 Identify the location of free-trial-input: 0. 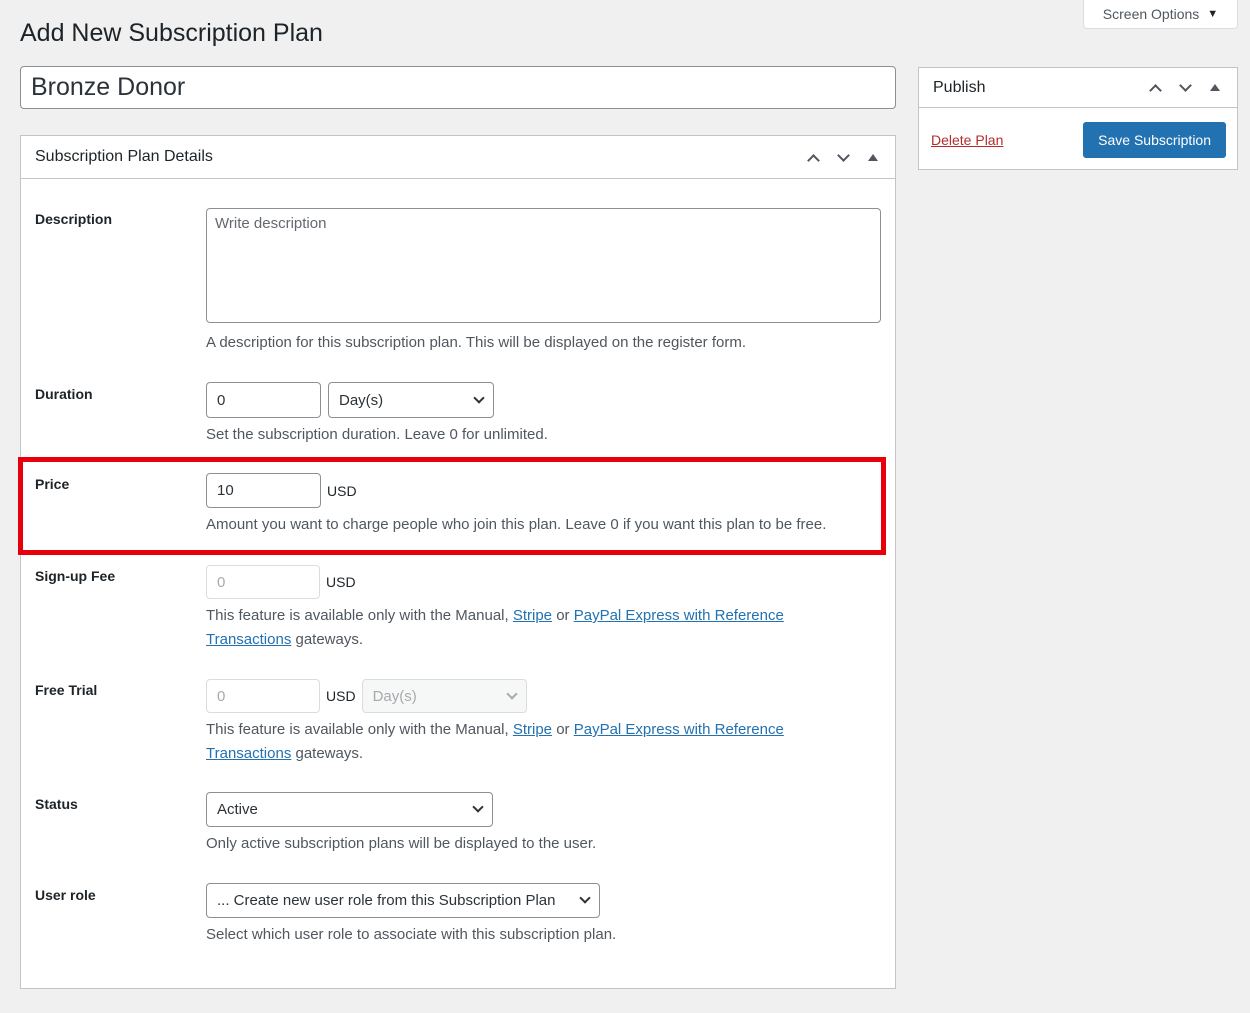
(263, 696).